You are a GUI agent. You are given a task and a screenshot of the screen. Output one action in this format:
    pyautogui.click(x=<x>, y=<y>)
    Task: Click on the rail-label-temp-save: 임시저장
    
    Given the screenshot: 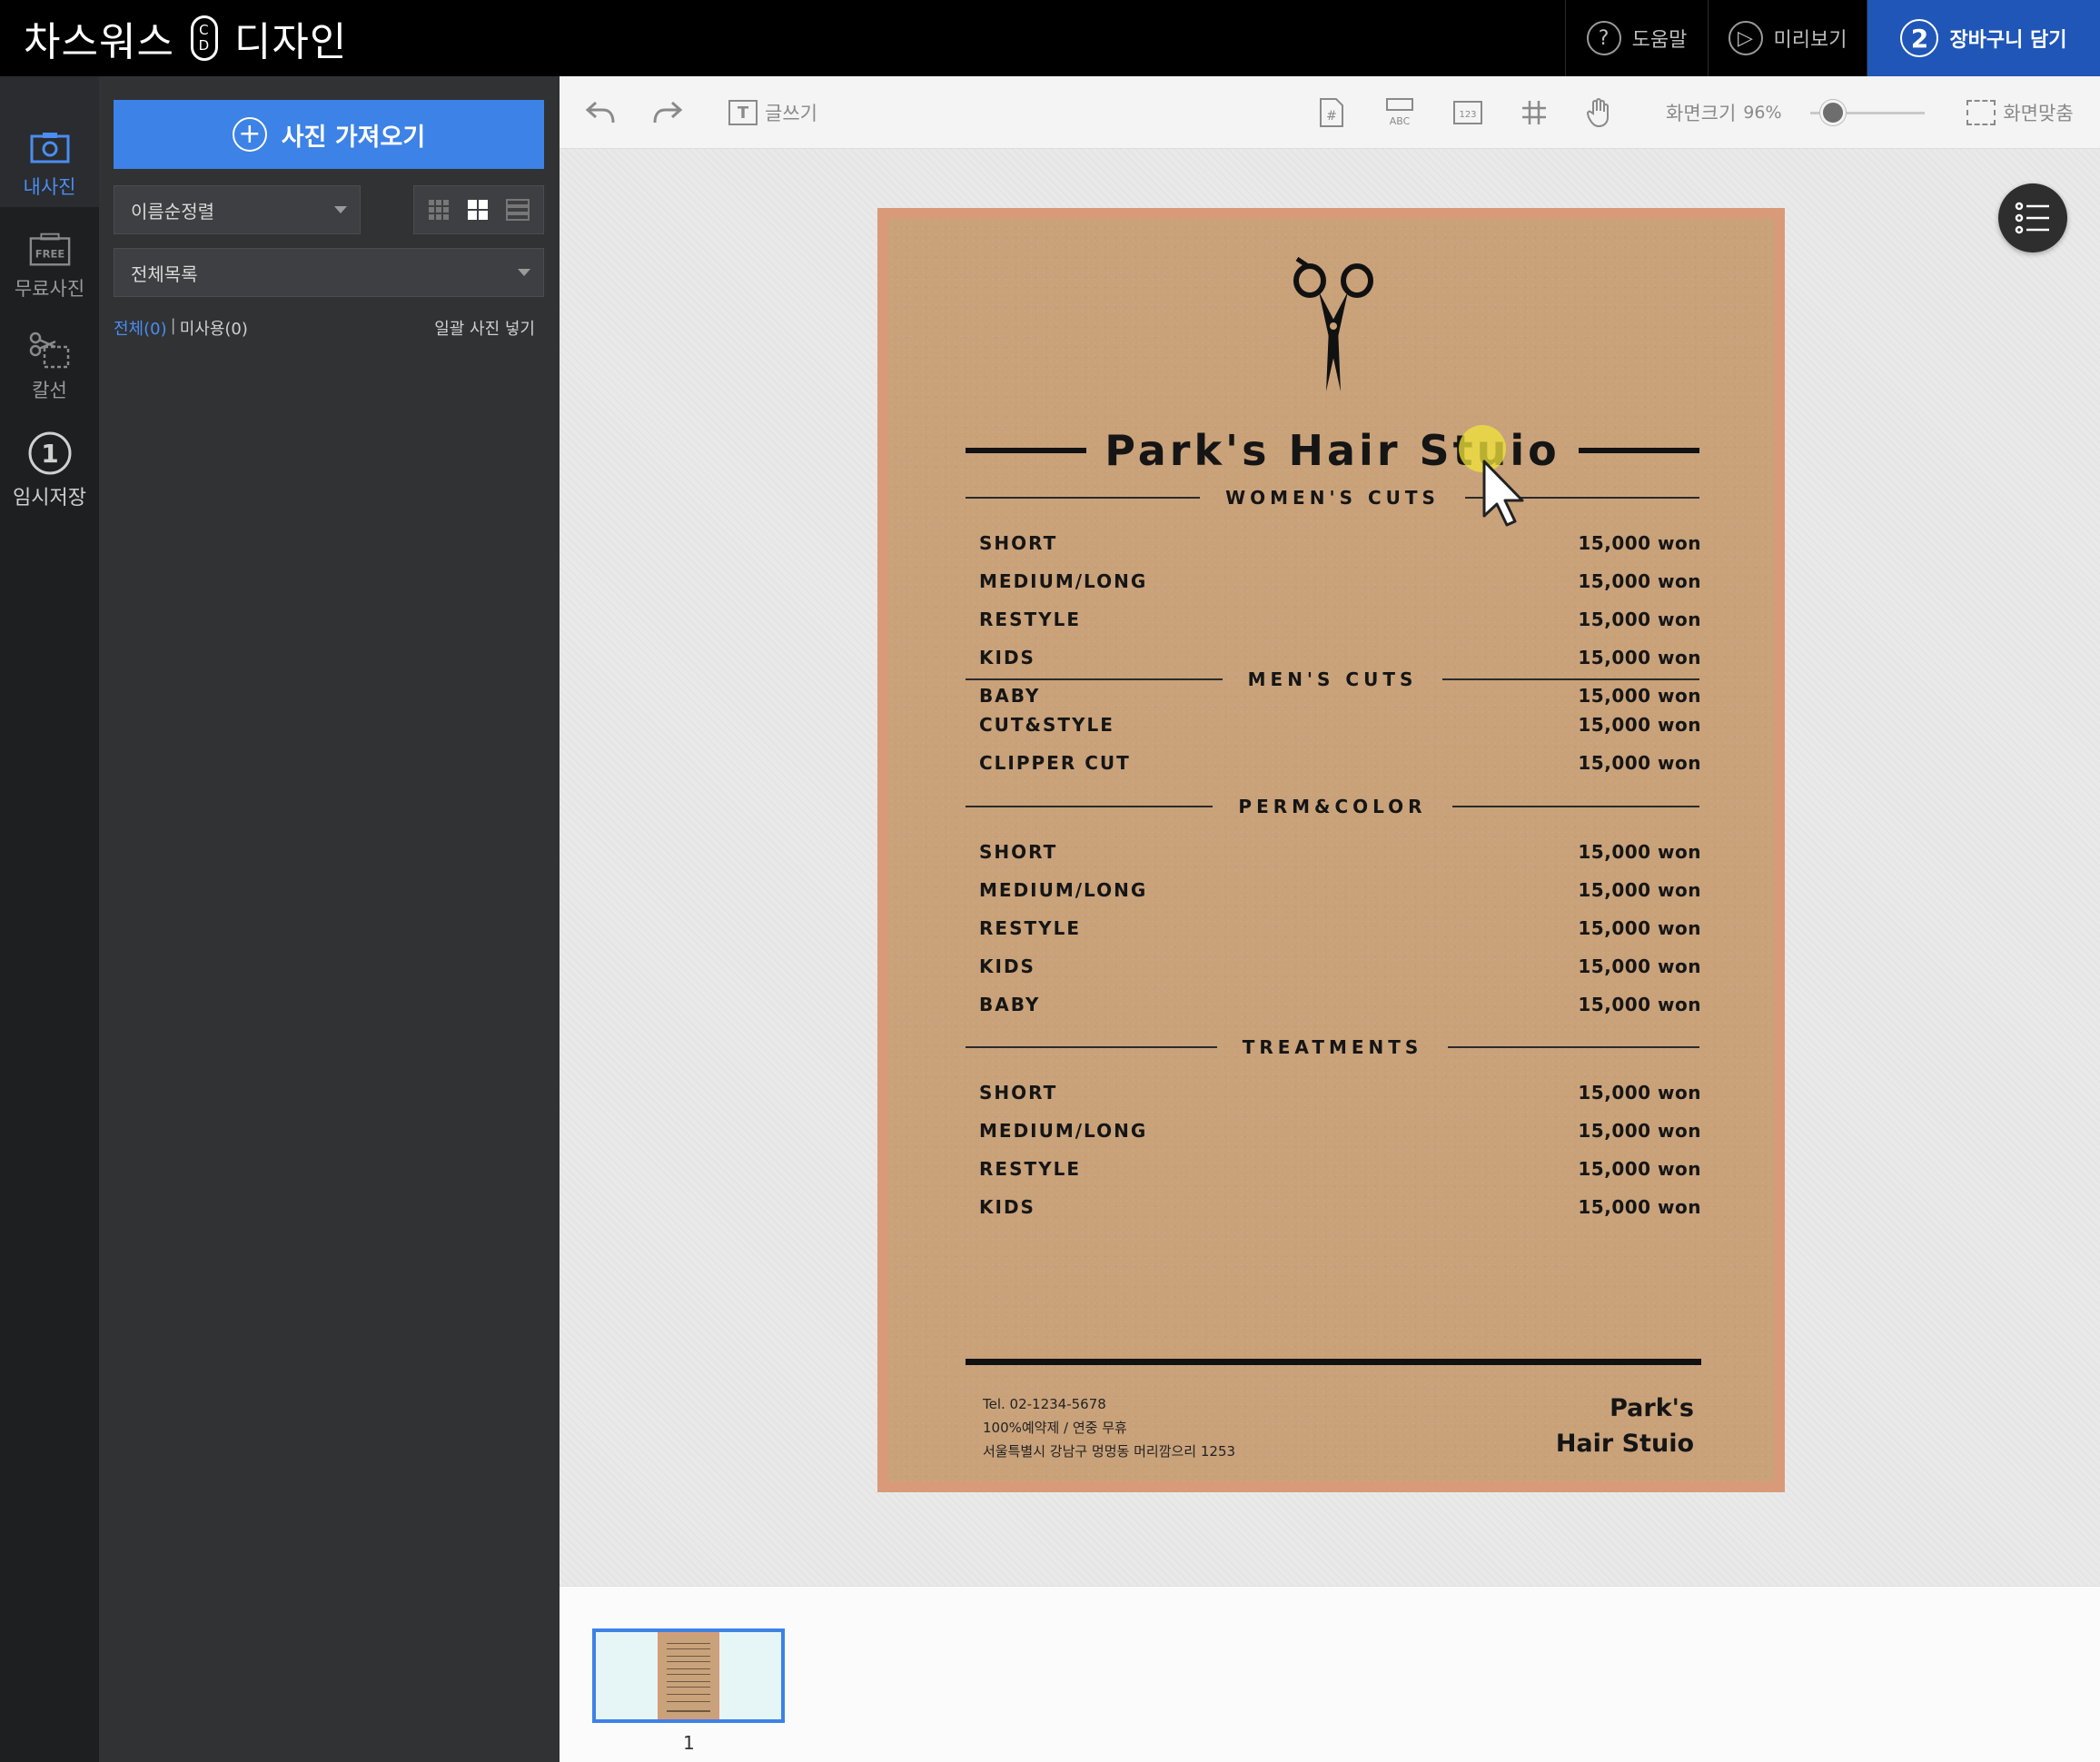 What is the action you would take?
    pyautogui.click(x=49, y=498)
    